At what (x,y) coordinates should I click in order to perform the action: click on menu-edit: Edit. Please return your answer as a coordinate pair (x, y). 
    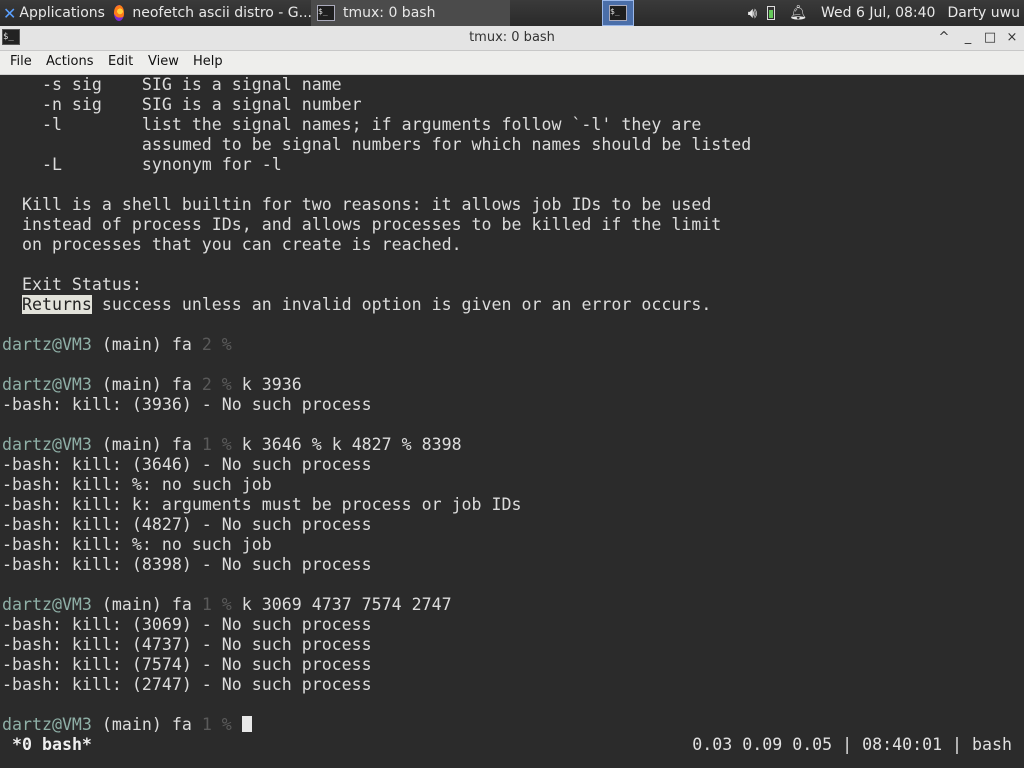
    Looking at the image, I should click on (120, 61).